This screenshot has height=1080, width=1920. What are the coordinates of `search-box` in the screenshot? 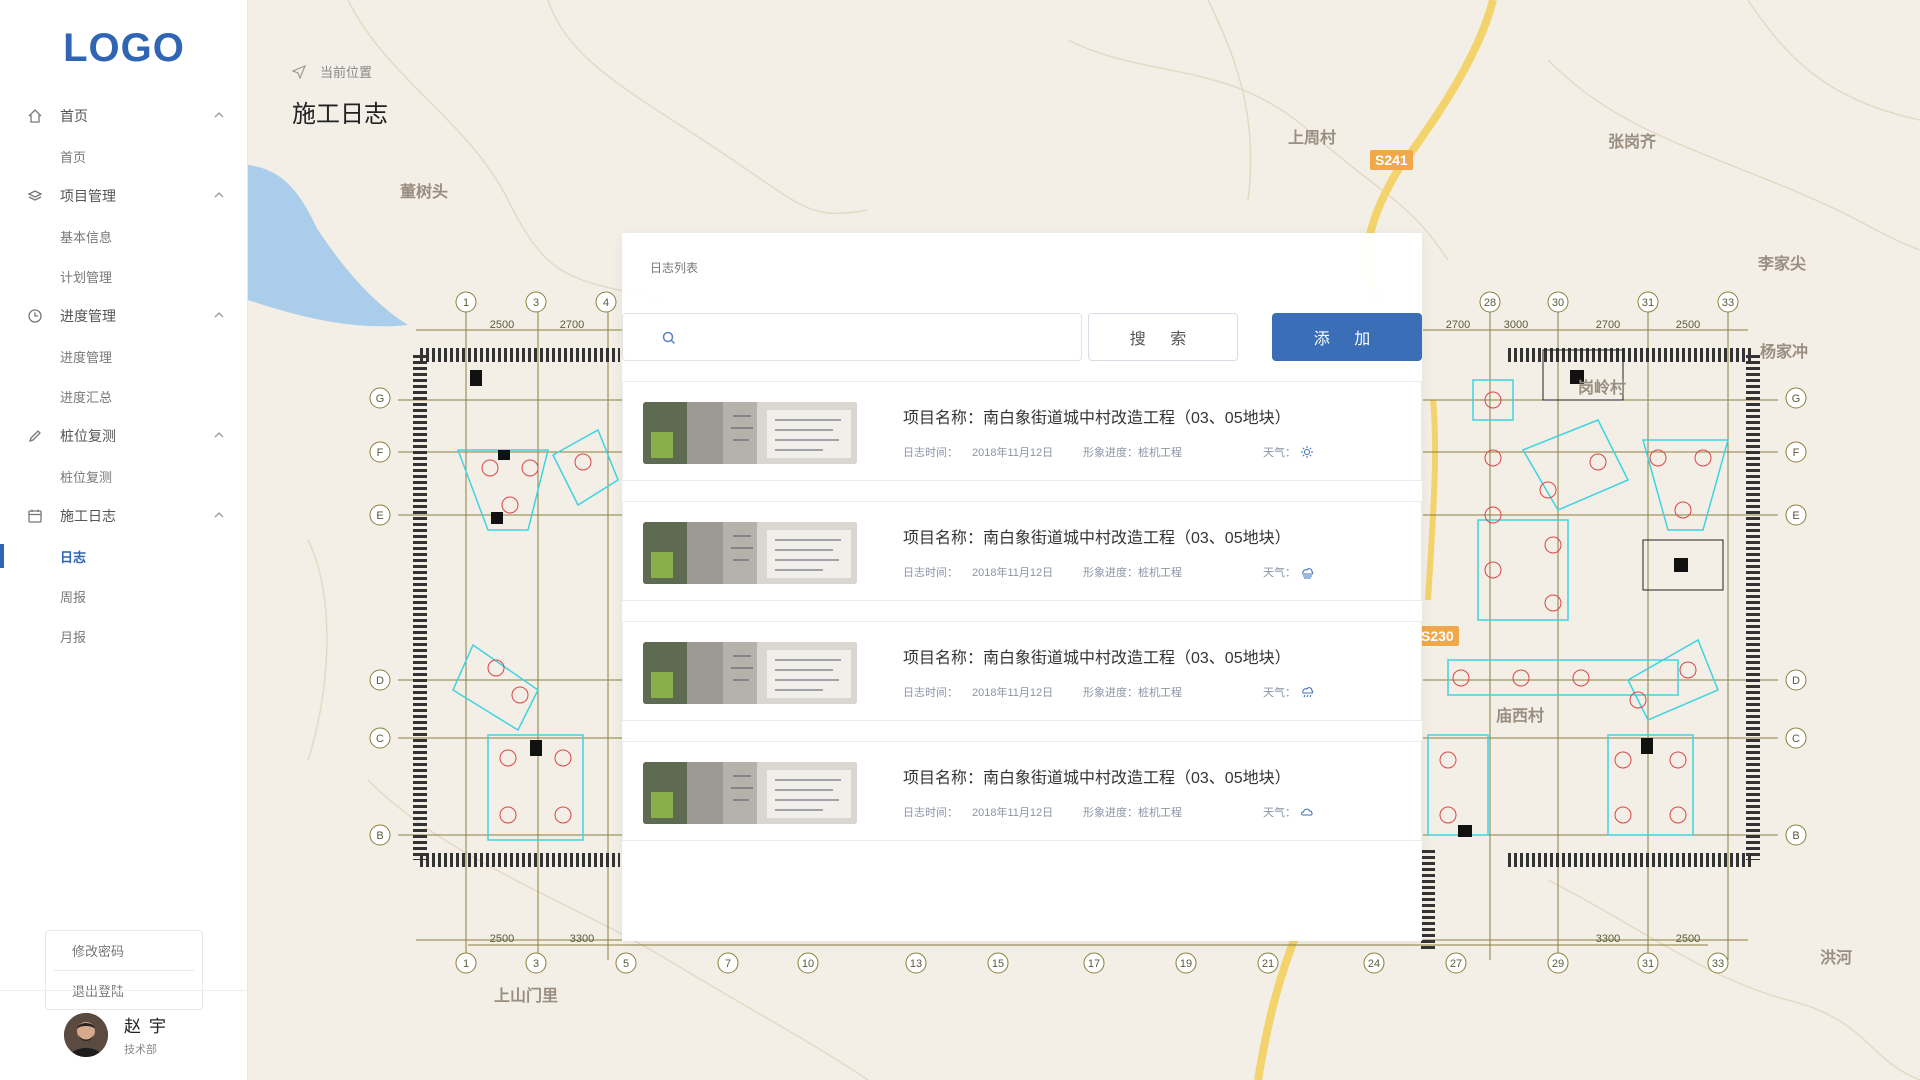 It's located at (852, 337).